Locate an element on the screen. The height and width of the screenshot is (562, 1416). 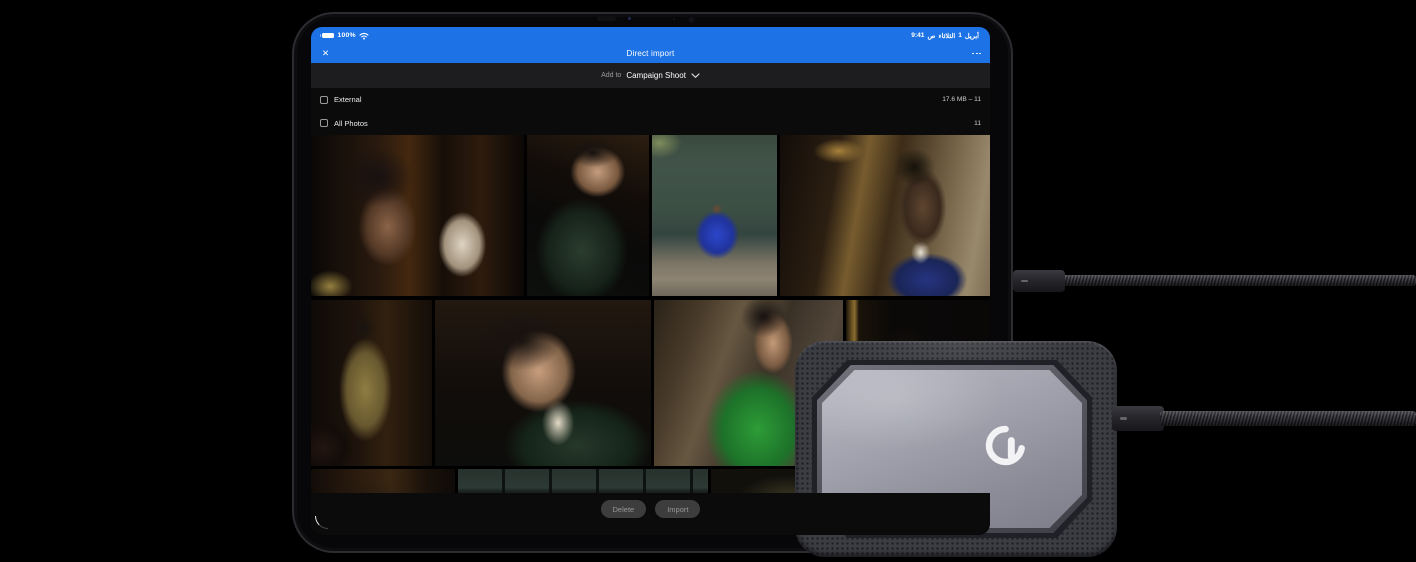
source-meta: 11 is located at coordinates (977, 123).